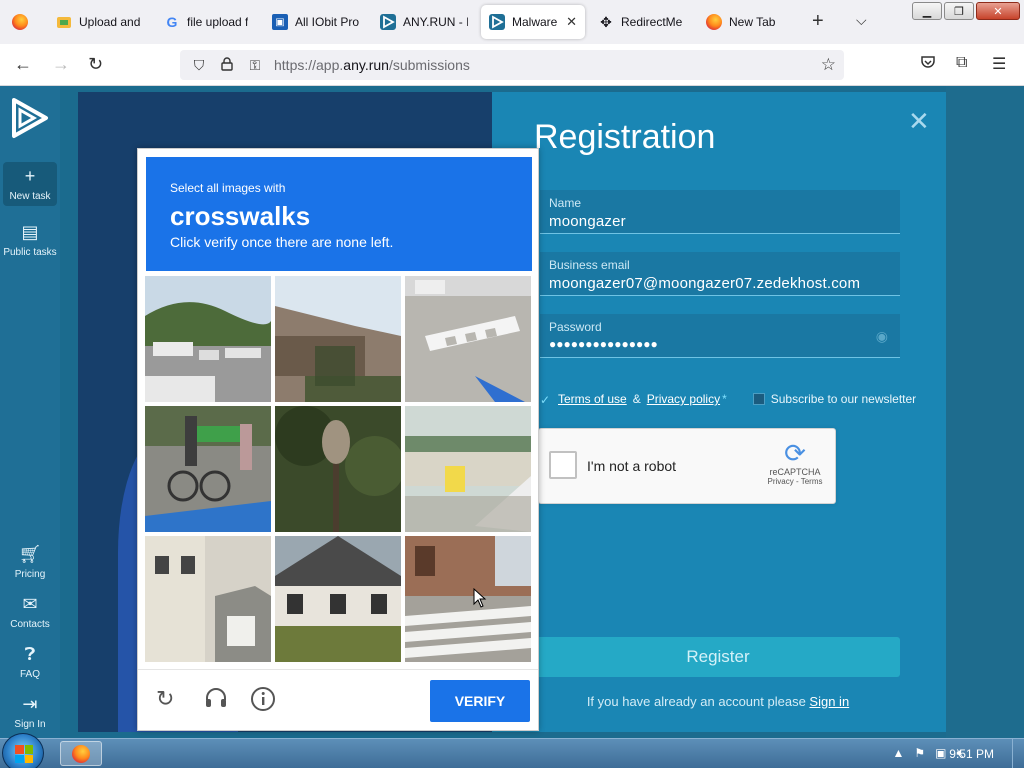 The width and height of the screenshot is (1024, 768). Describe the element at coordinates (30, 554) in the screenshot. I see `cart-icon: 🛒︎` at that location.